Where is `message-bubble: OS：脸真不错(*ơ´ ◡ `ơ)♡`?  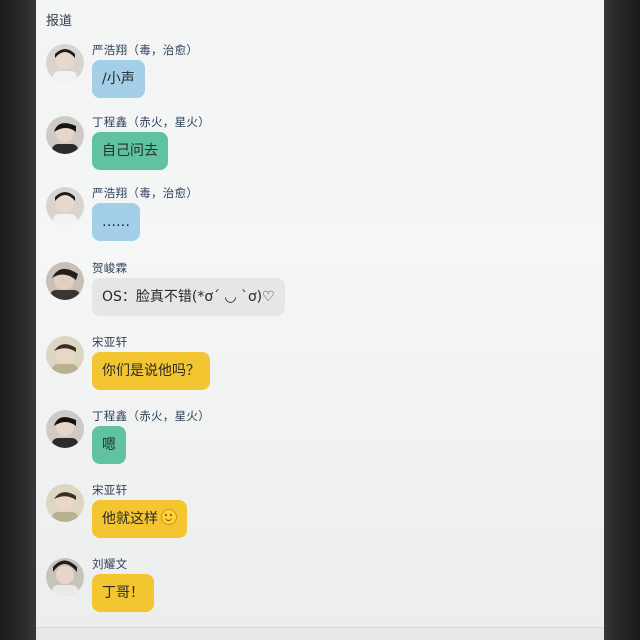 message-bubble: OS：脸真不错(*ơ´ ◡ `ơ)♡ is located at coordinates (188, 297).